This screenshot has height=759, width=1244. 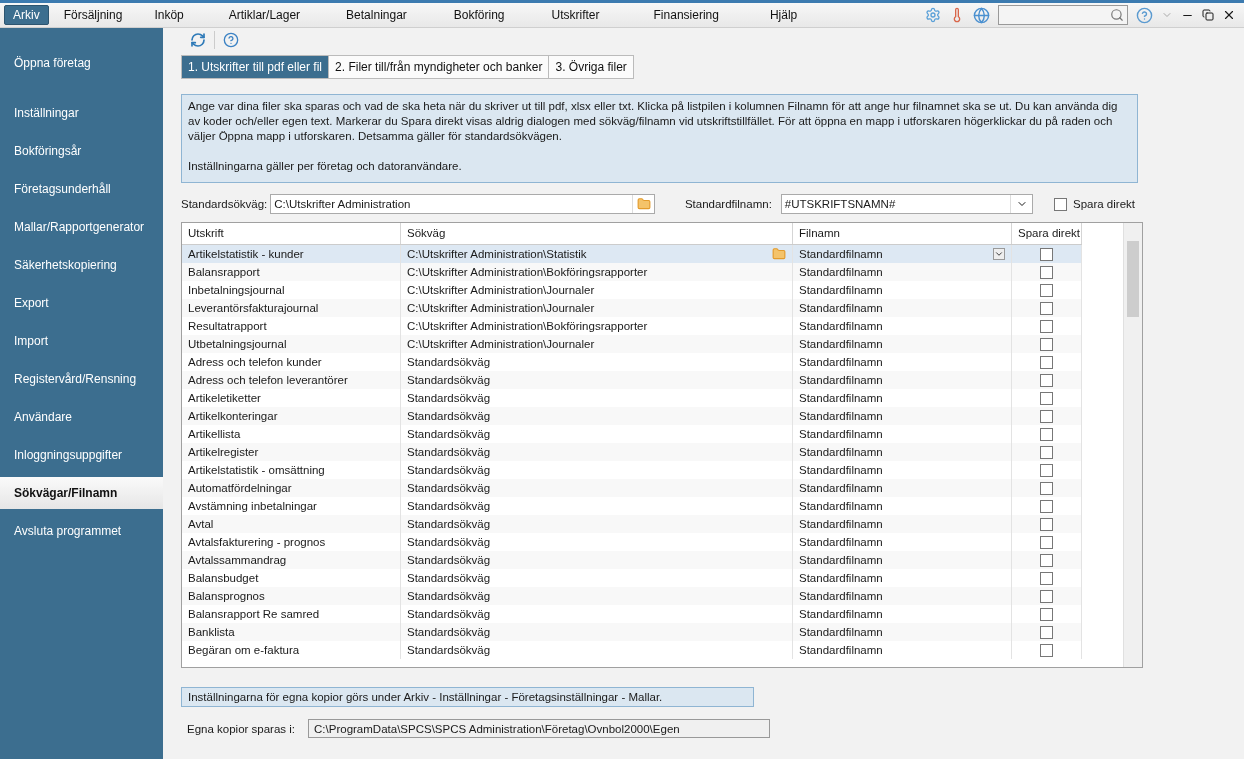 What do you see at coordinates (81, 113) in the screenshot?
I see `sidebar-item: Inställningar` at bounding box center [81, 113].